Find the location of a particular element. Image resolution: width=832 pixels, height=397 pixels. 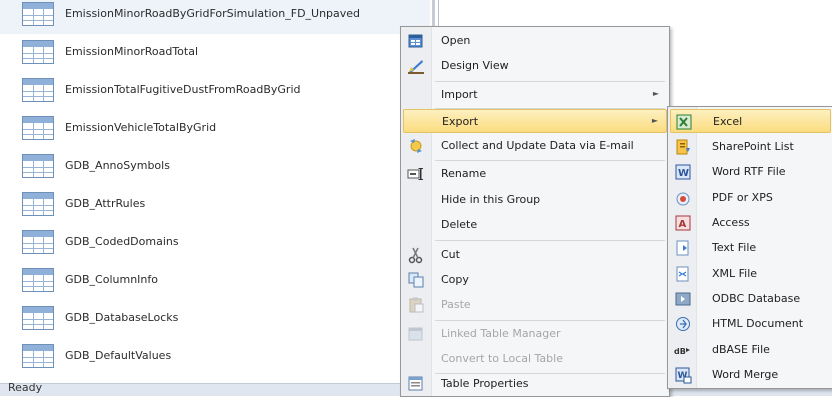

export-word-rtf: W Word RTF File is located at coordinates (750, 172).